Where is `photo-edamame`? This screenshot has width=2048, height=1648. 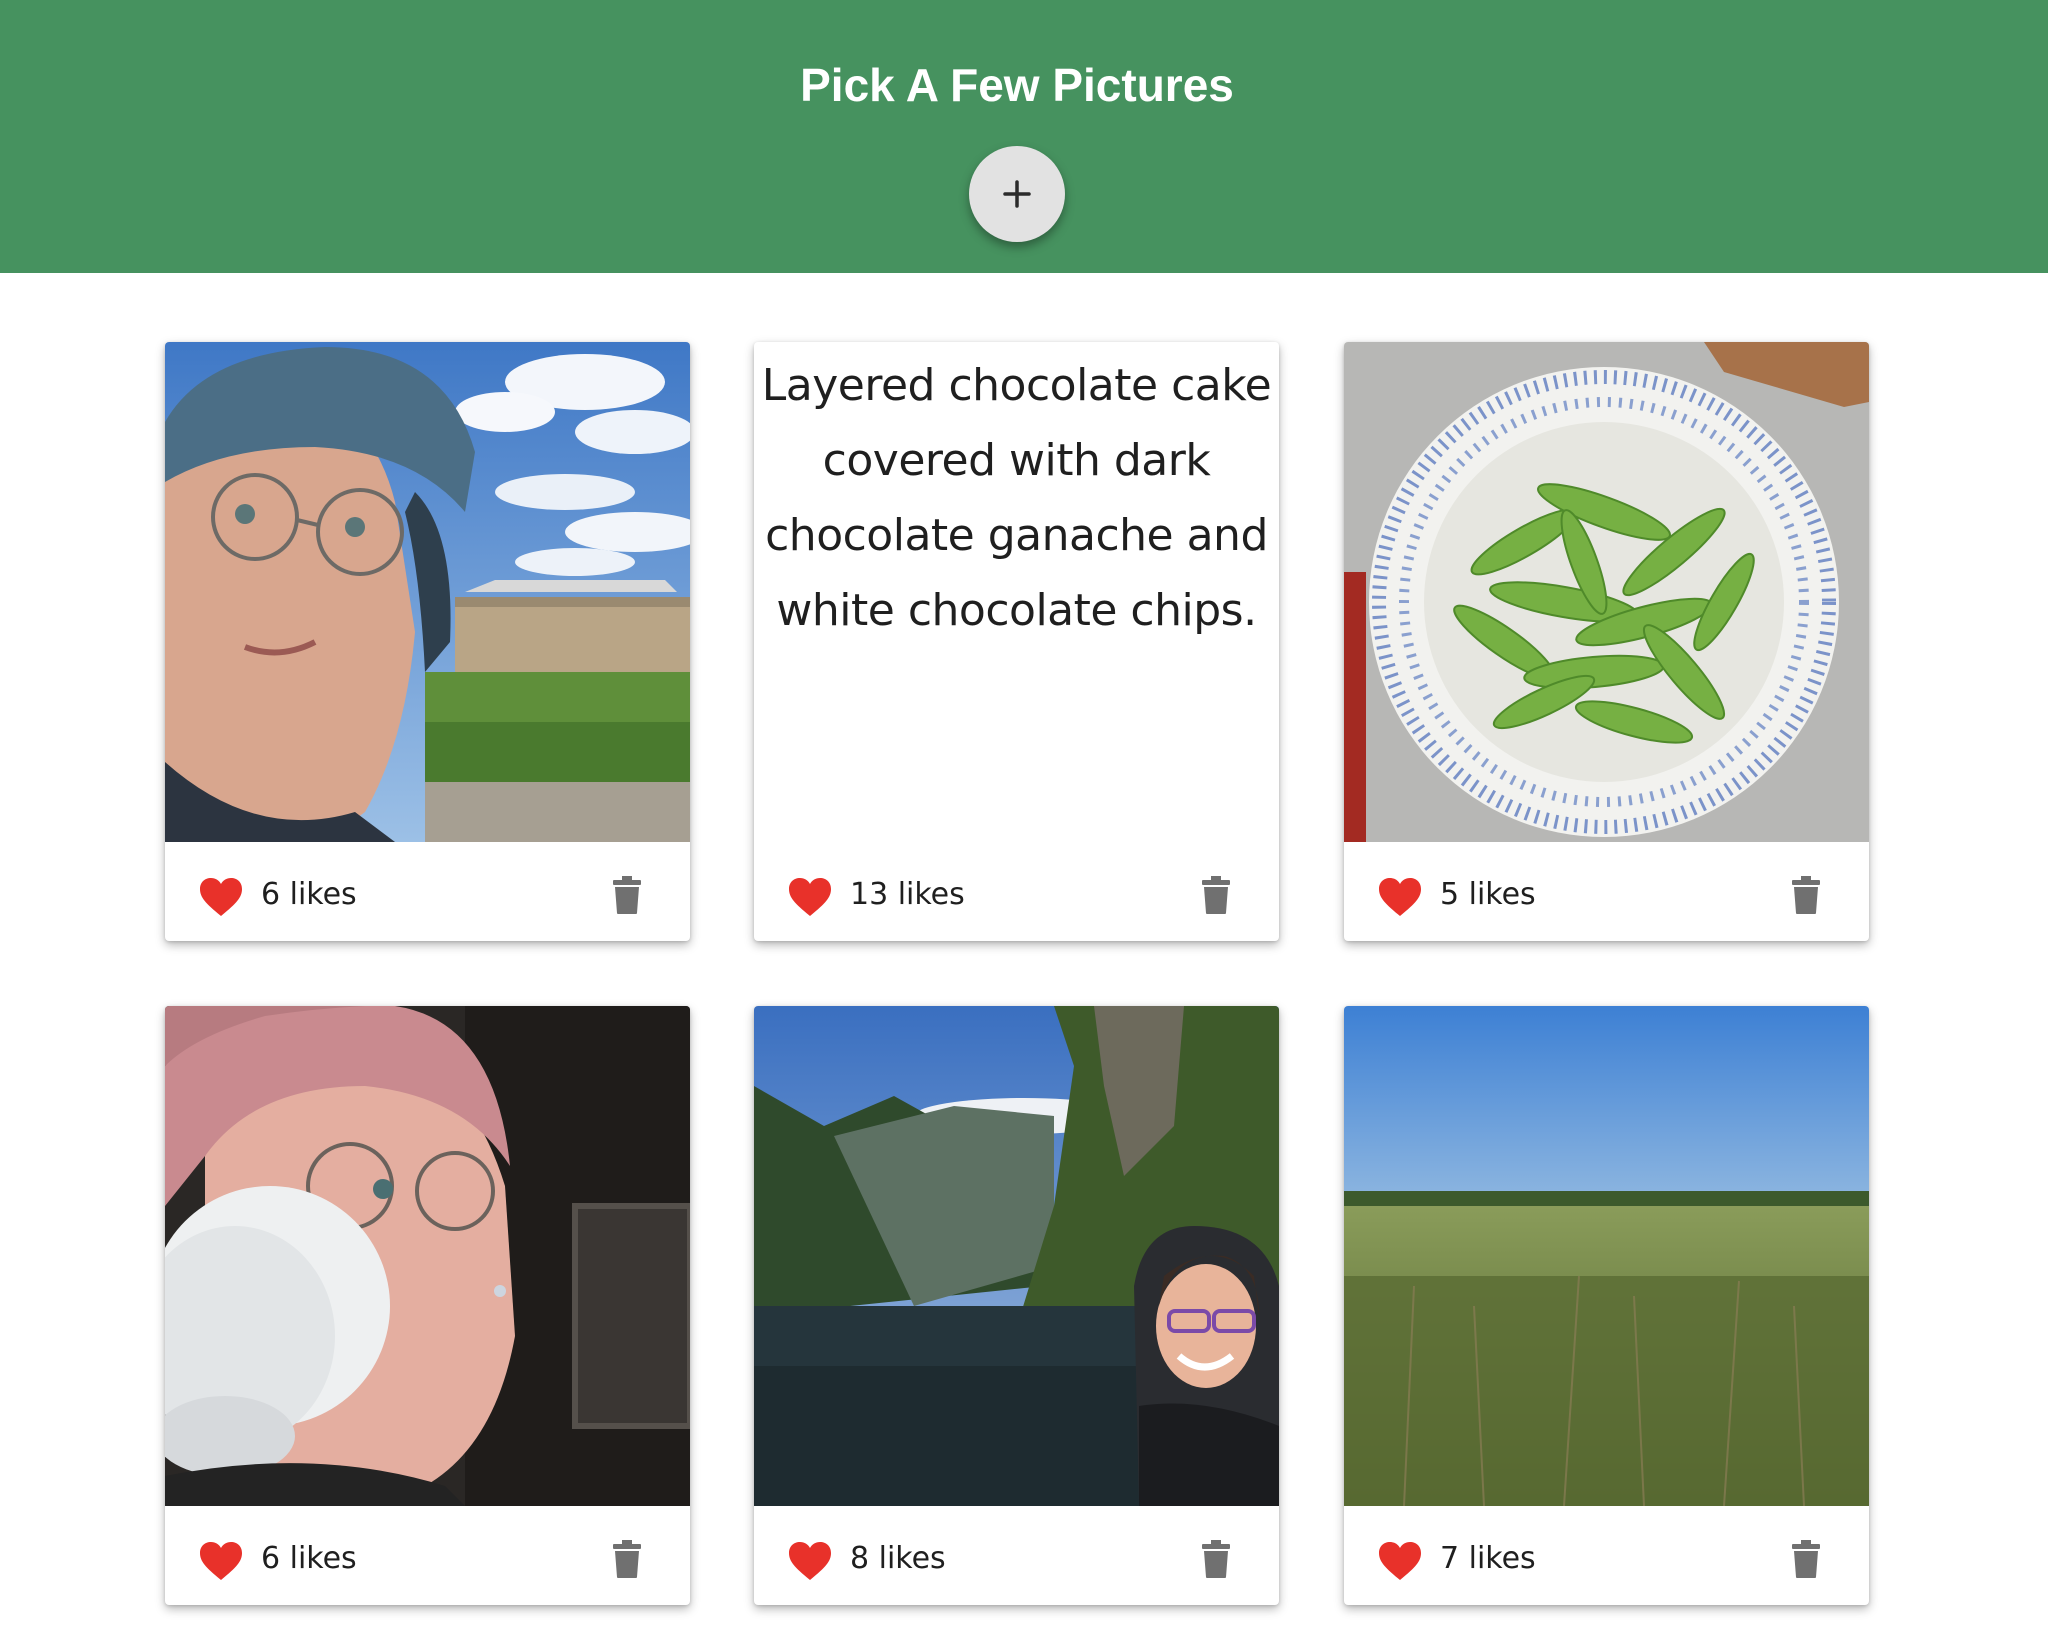
photo-edamame is located at coordinates (1606, 592).